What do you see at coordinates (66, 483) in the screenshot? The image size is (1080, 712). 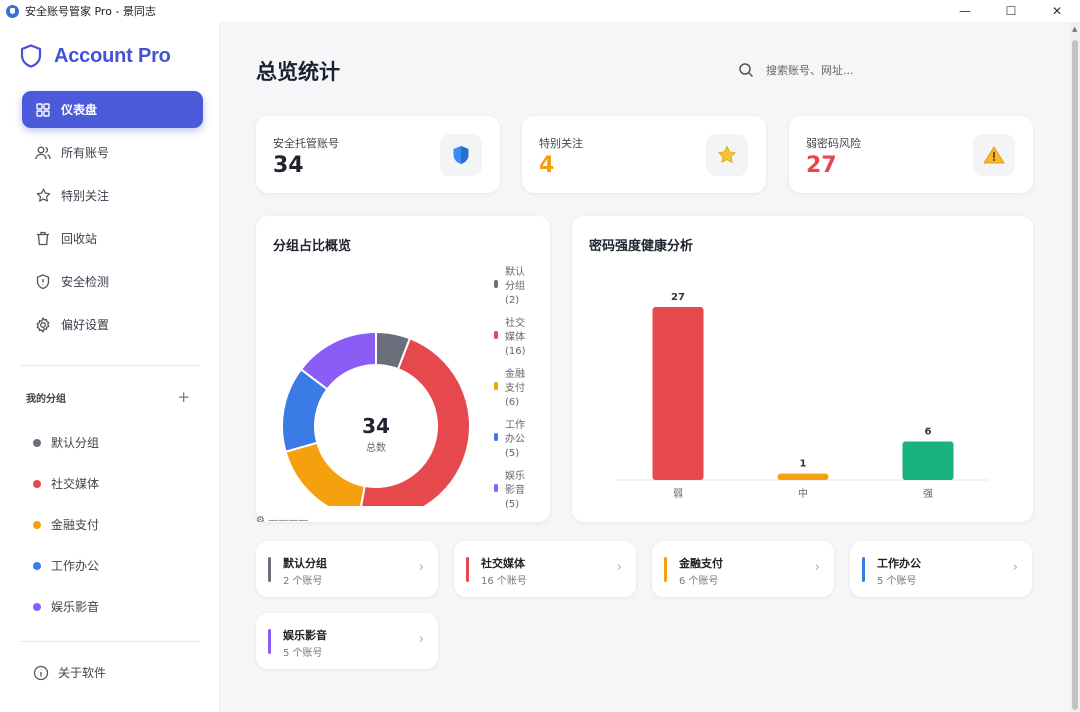 I see `sidebar-group-social: 社交媒体` at bounding box center [66, 483].